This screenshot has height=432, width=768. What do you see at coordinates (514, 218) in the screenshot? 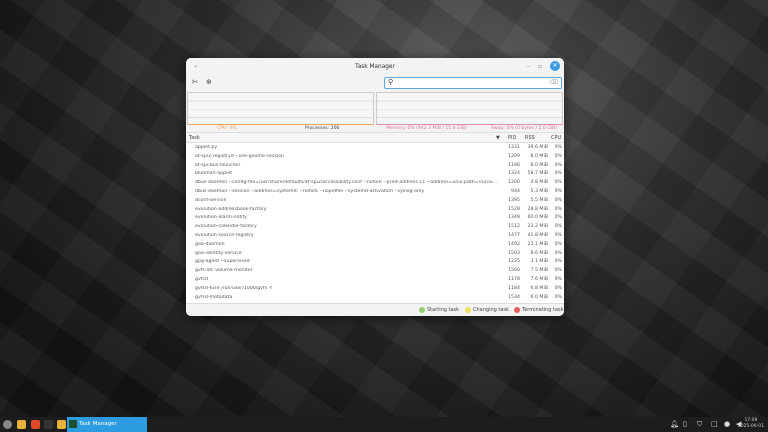
I see `task-pid: 1349` at bounding box center [514, 218].